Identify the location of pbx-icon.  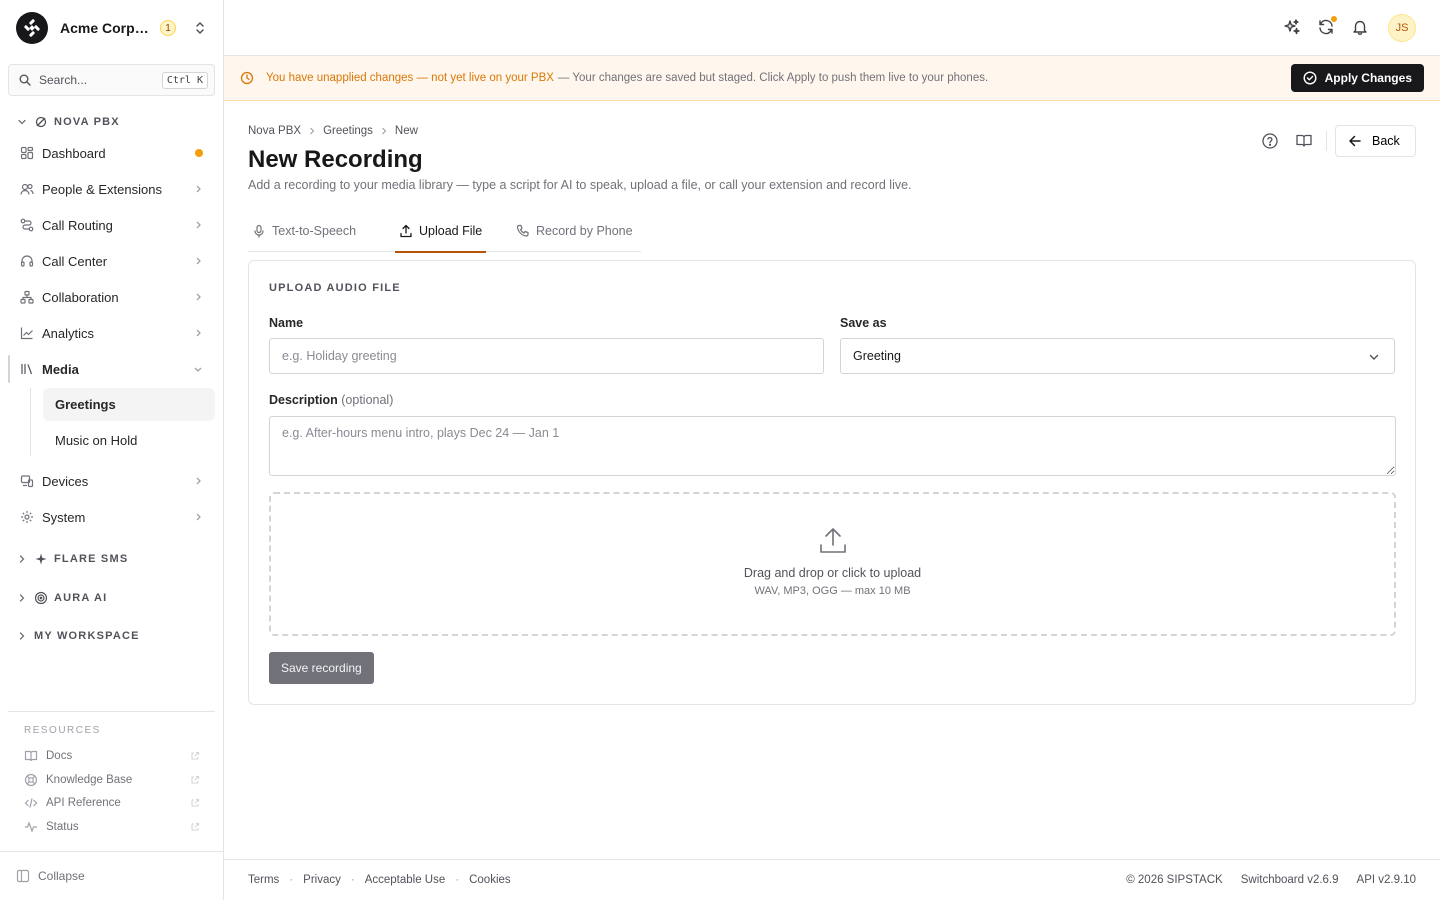
(41, 122).